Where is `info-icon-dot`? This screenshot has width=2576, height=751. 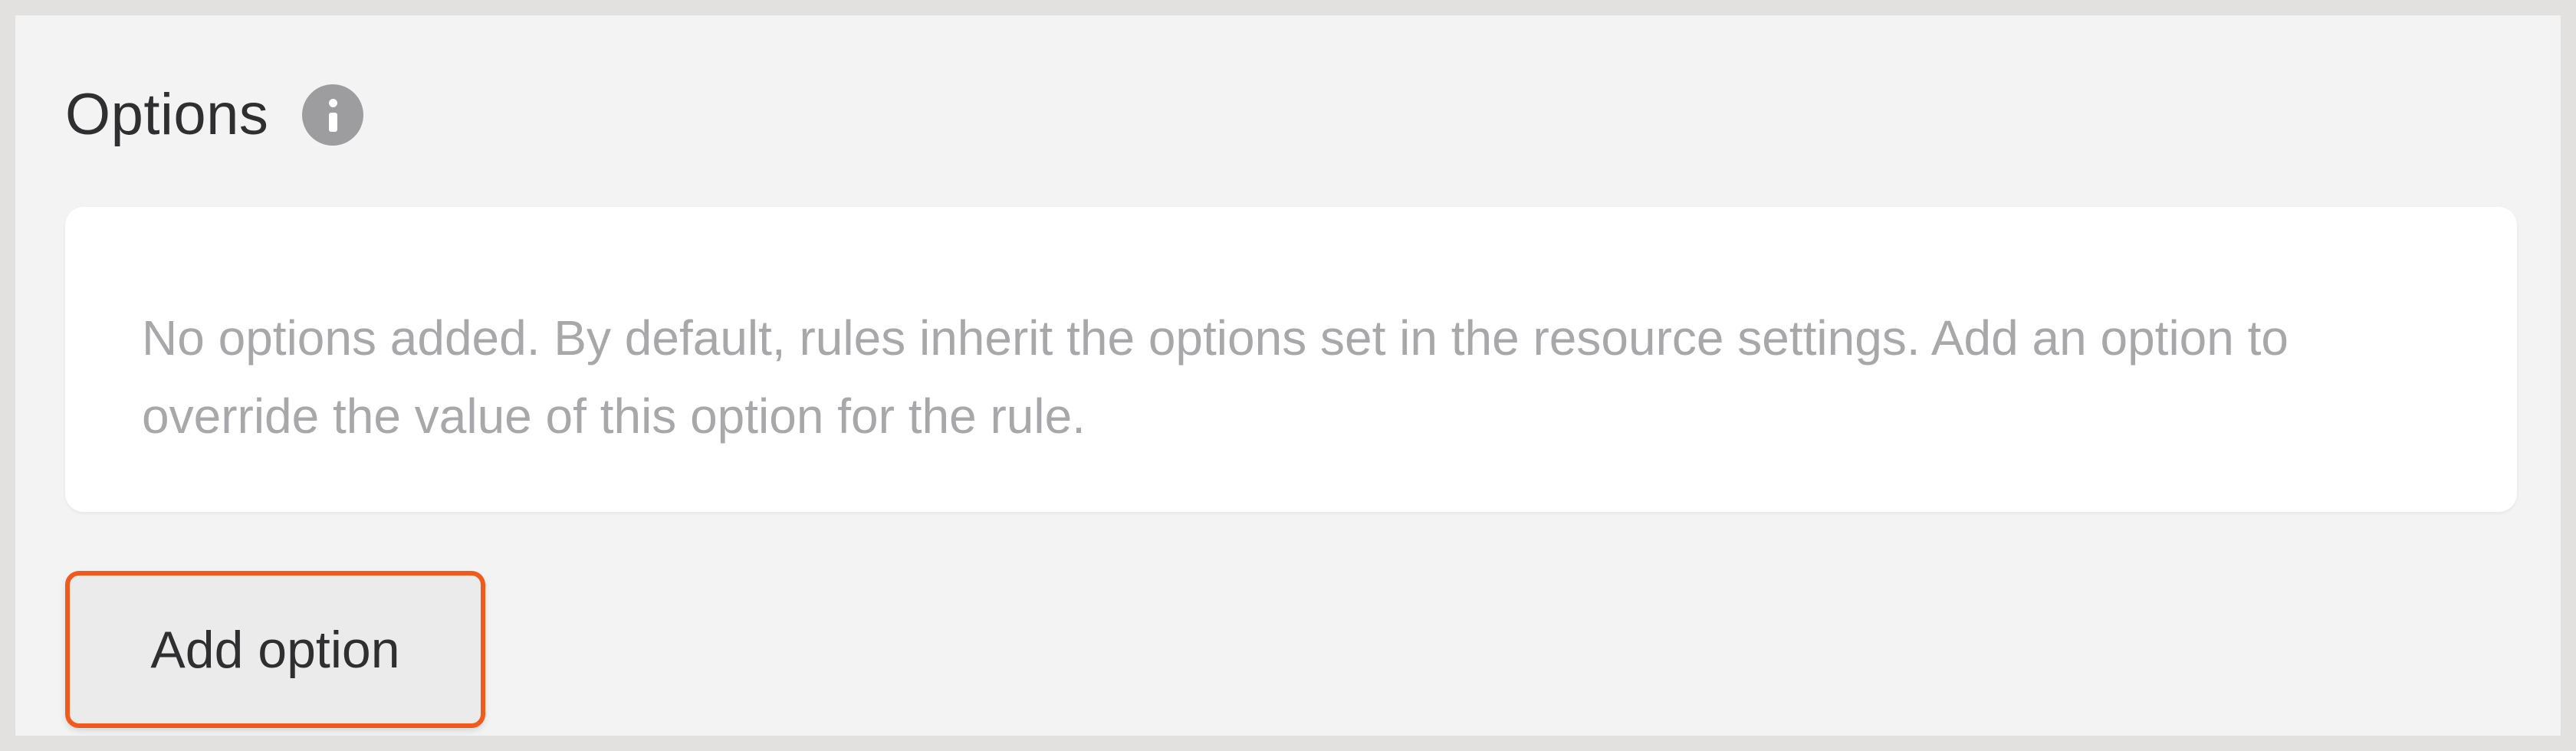 info-icon-dot is located at coordinates (333, 102).